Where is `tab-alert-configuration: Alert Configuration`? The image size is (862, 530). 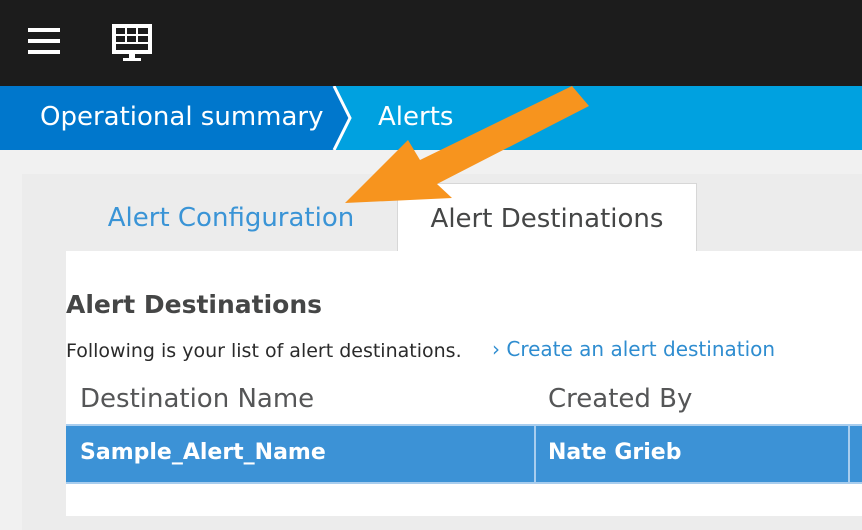
tab-alert-configuration: Alert Configuration is located at coordinates (231, 217).